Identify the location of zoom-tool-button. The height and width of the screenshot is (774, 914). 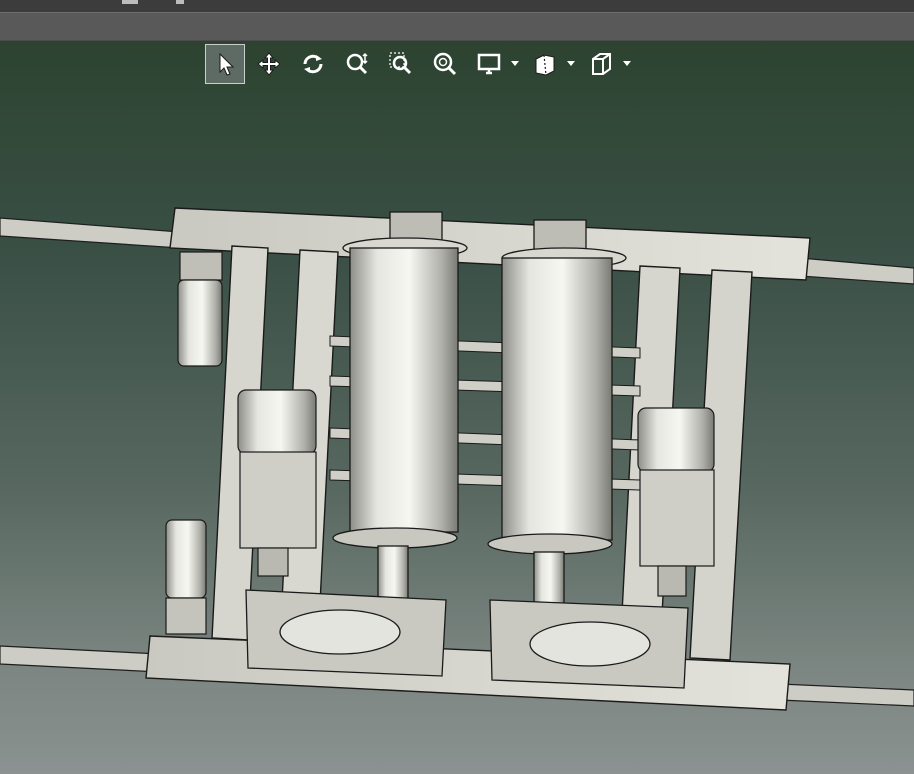
(357, 64).